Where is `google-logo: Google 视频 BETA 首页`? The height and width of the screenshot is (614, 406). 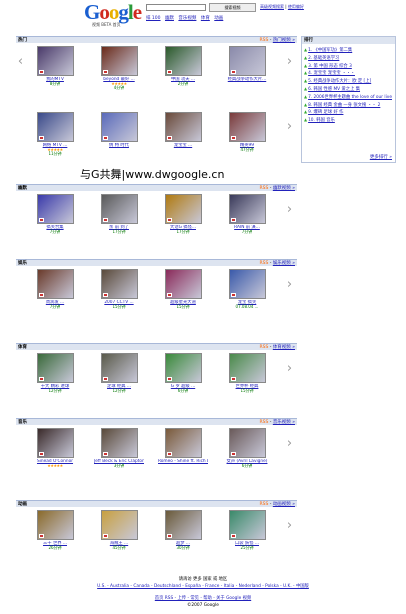
google-logo: Google 视频 BETA 首页 is located at coordinates (114, 15).